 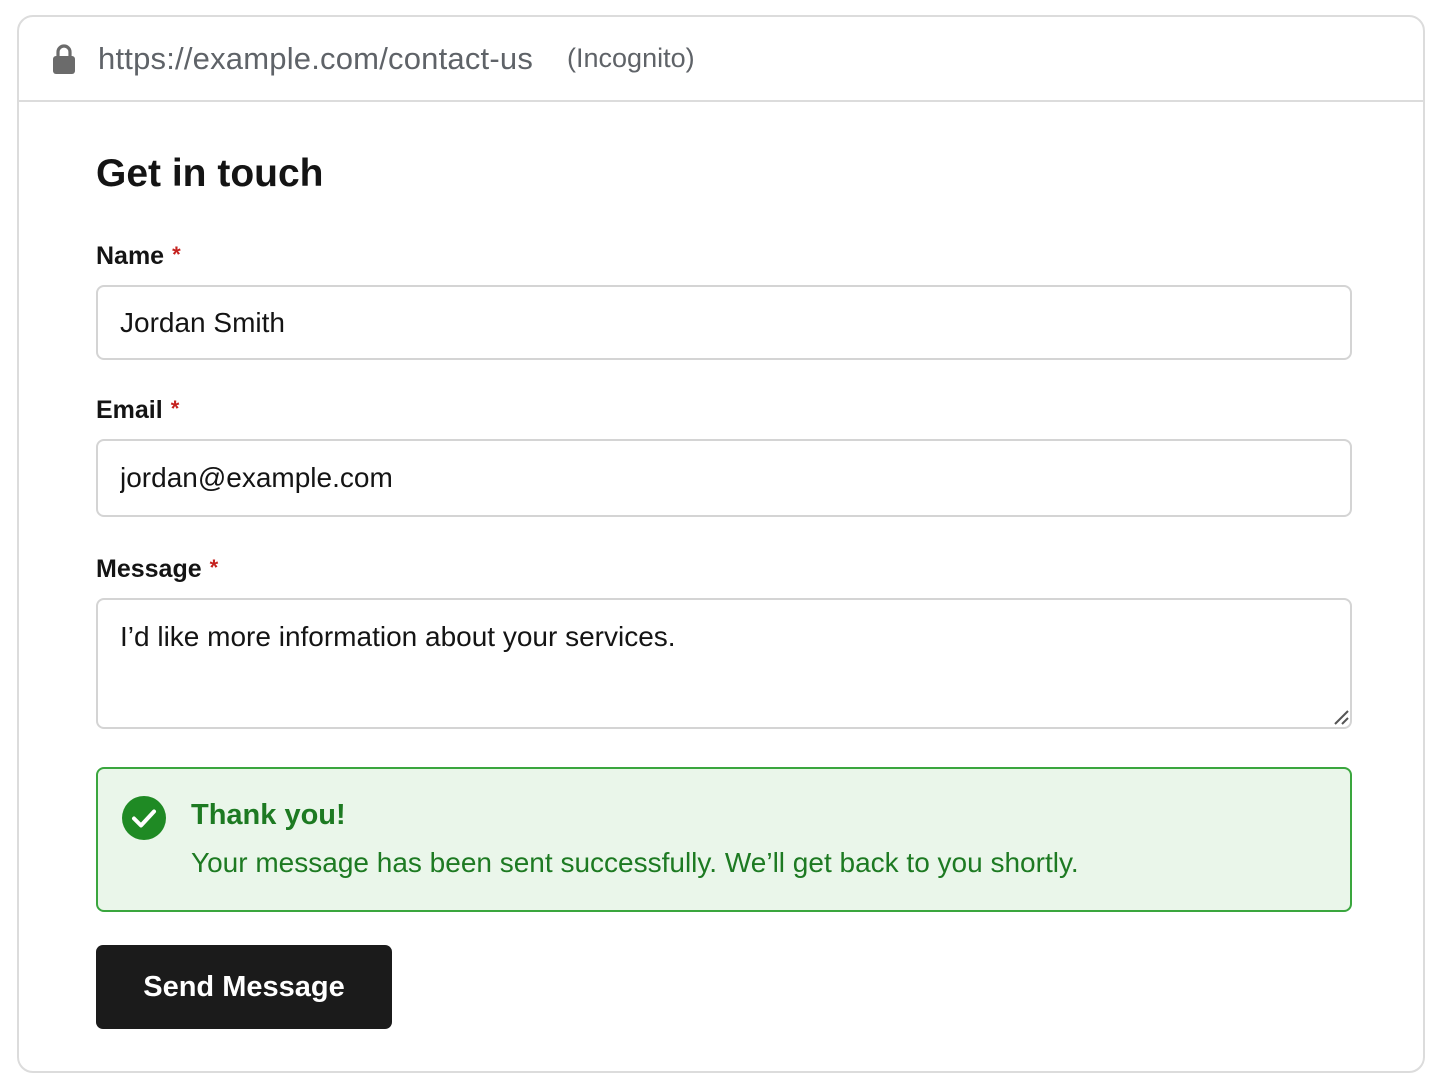 What do you see at coordinates (210, 173) in the screenshot?
I see `page-title: Get in touch` at bounding box center [210, 173].